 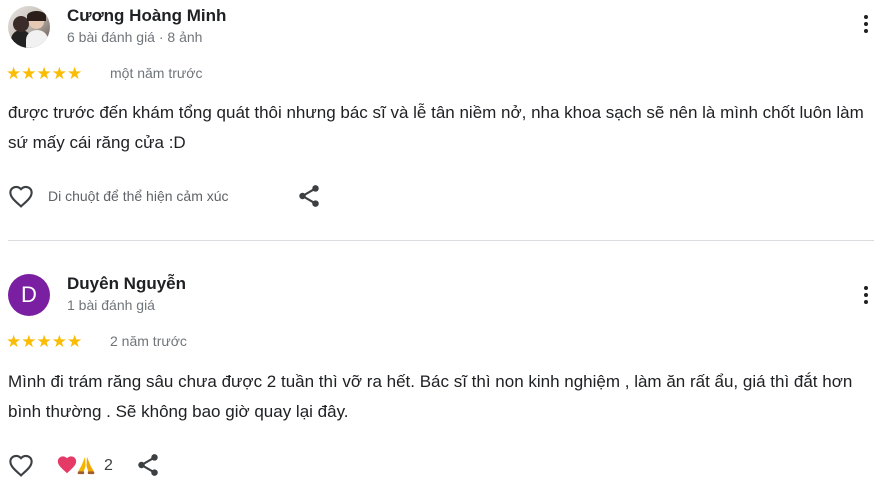 I want to click on reaction-hint: Di chuột để thể hiện cảm xúc, so click(x=138, y=196).